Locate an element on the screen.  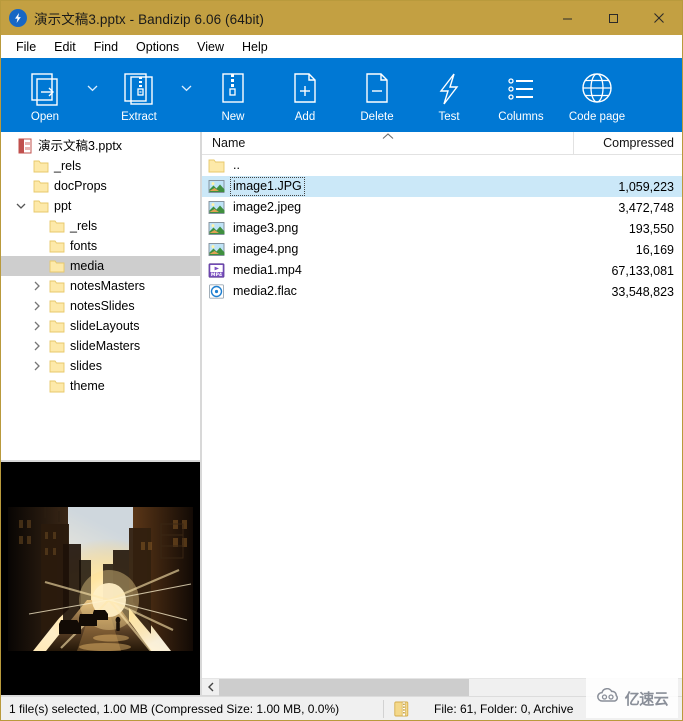
tree-node-ppt: ppt is located at coordinates (100, 206).